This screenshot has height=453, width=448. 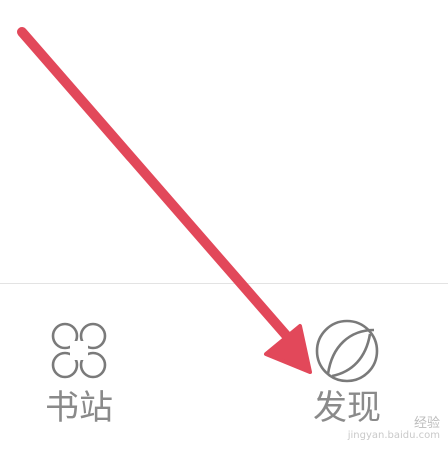 What do you see at coordinates (79, 408) in the screenshot?
I see `tab-bookstore-label: 书站` at bounding box center [79, 408].